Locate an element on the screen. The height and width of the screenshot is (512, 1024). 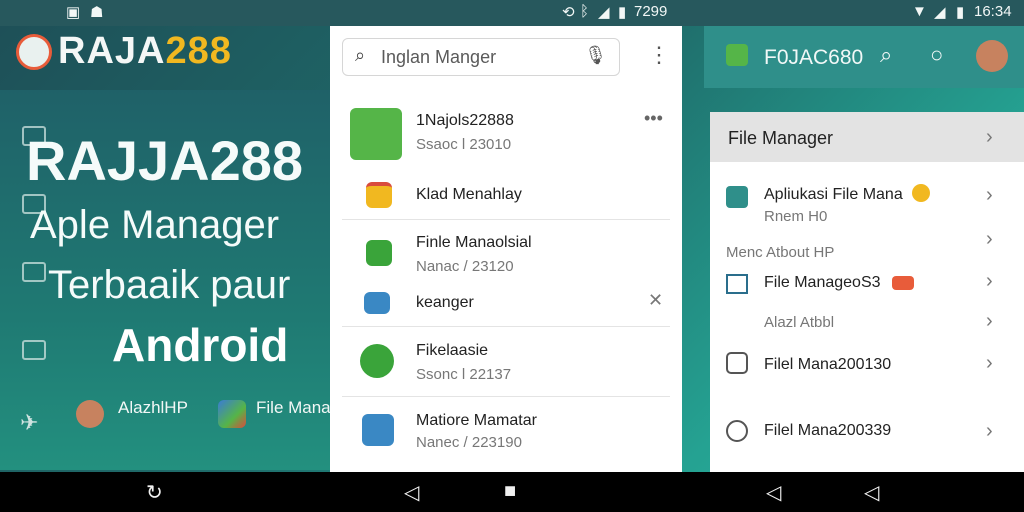
grid-icon is located at coordinates (737, 431).